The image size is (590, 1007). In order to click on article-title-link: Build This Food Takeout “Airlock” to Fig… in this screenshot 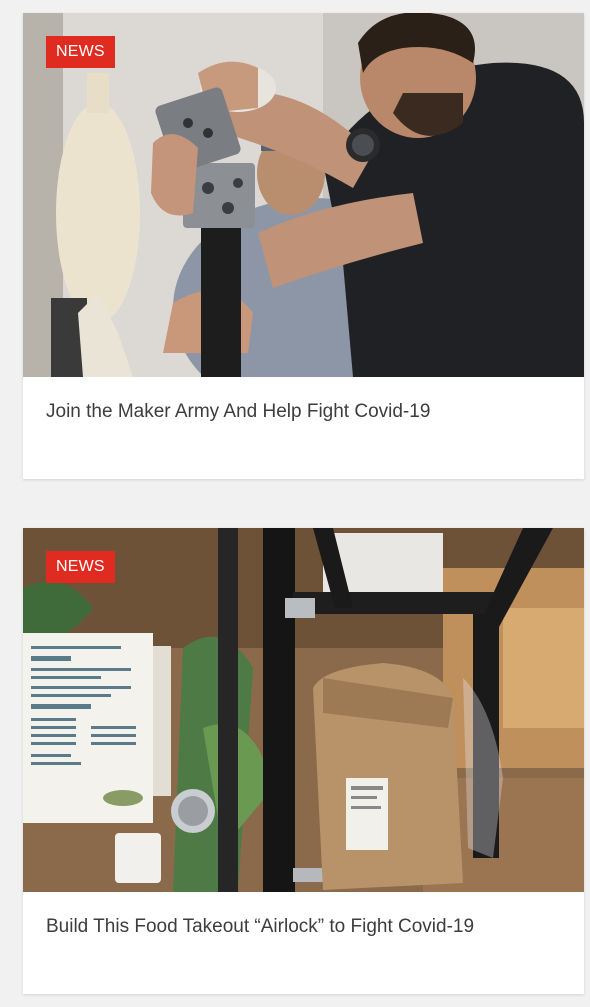, I will do `click(305, 927)`.